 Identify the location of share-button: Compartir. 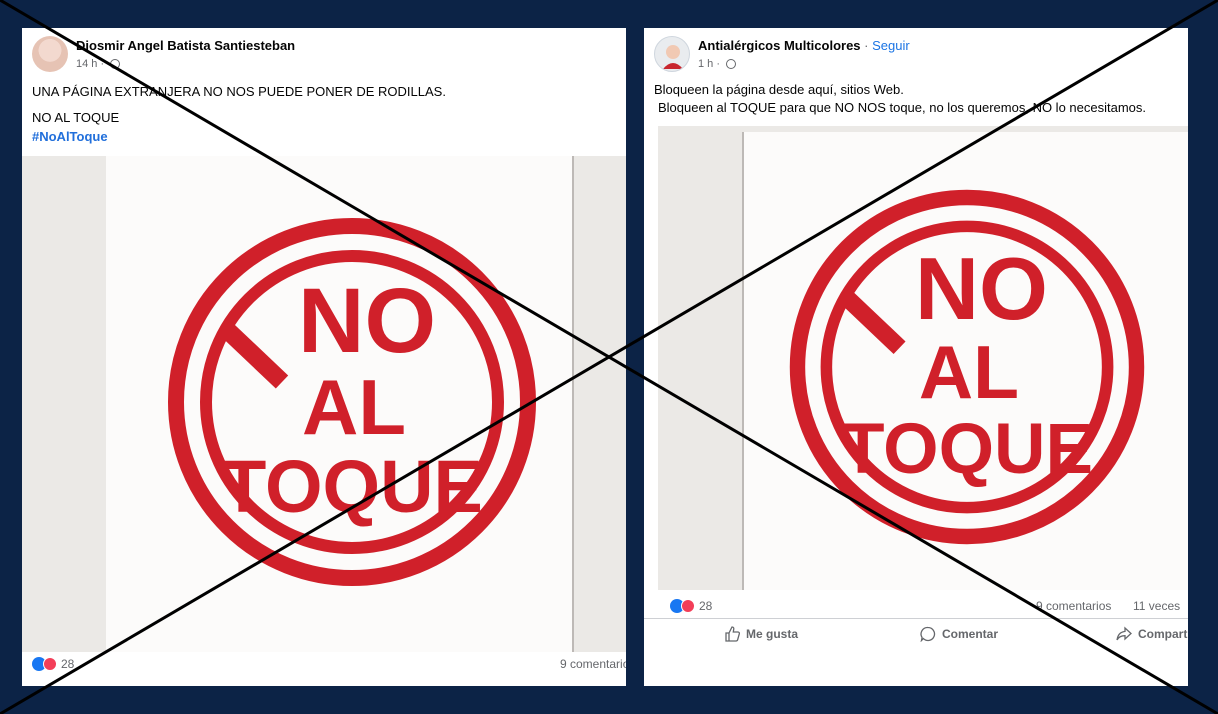
(1152, 634).